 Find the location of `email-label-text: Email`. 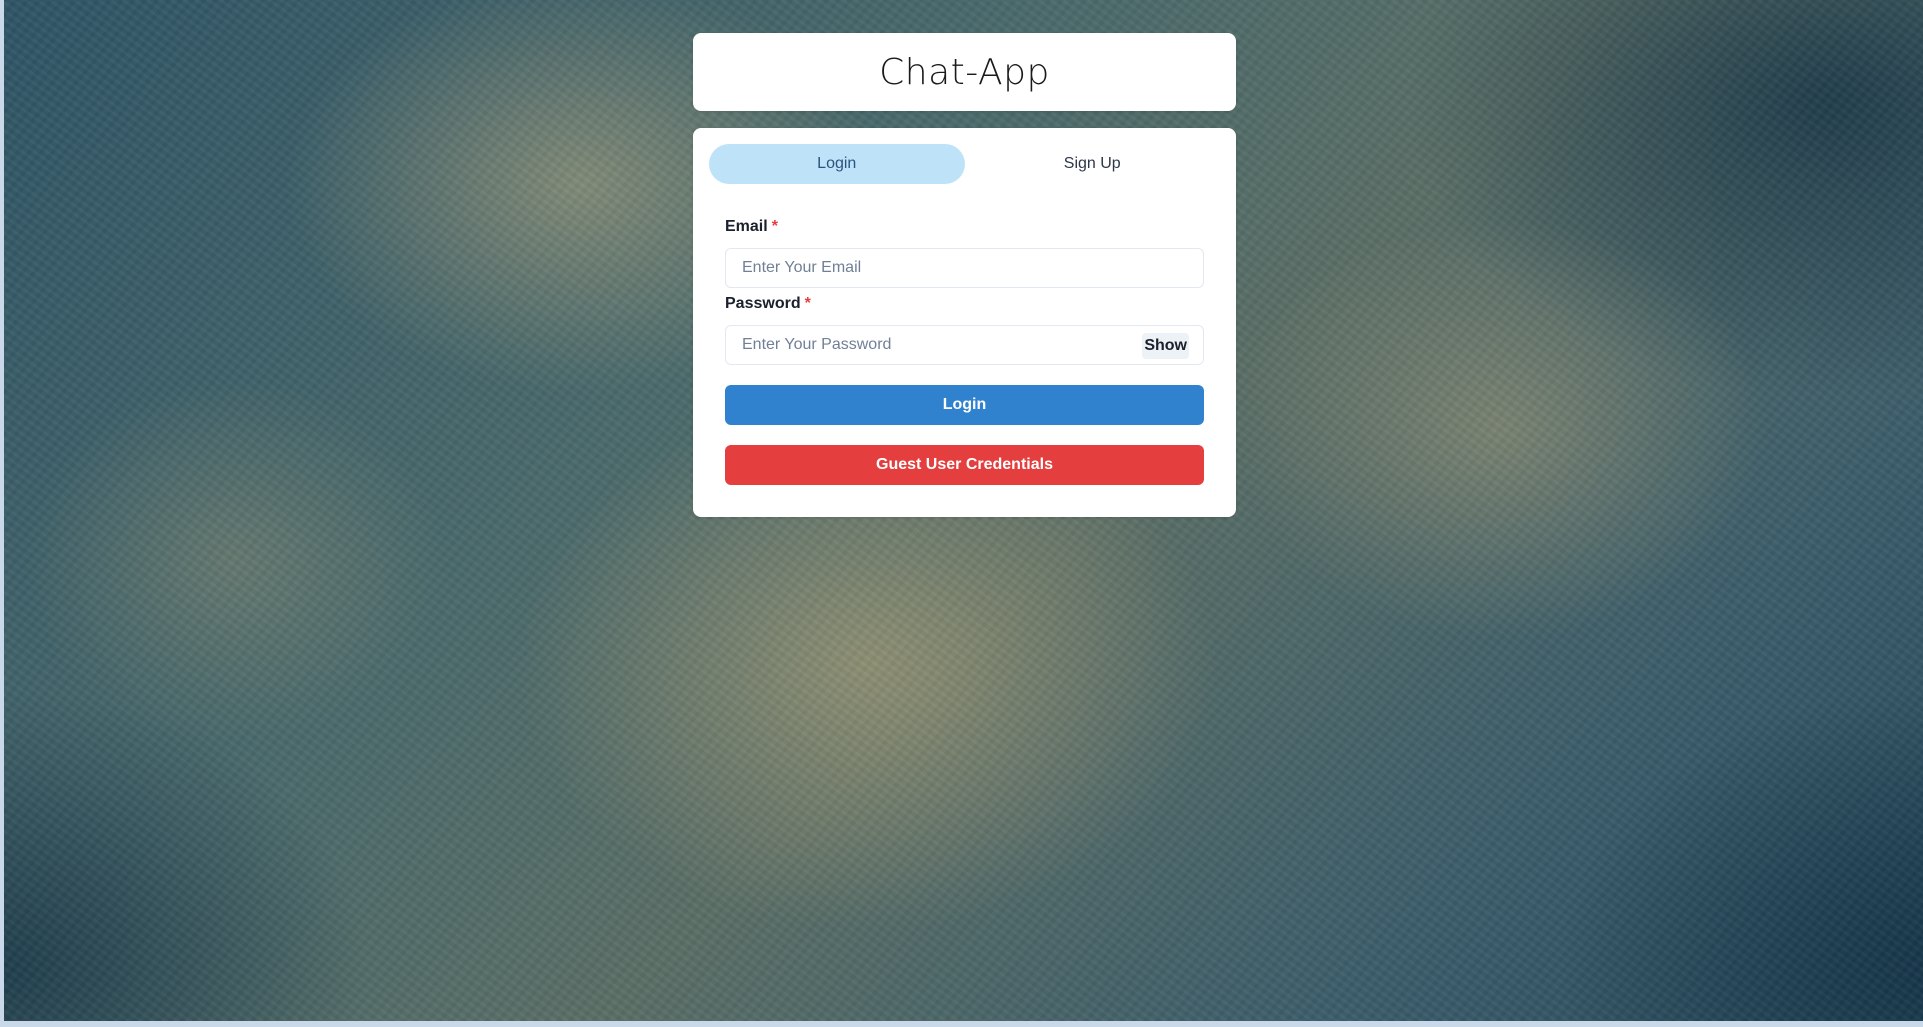

email-label-text: Email is located at coordinates (746, 226).